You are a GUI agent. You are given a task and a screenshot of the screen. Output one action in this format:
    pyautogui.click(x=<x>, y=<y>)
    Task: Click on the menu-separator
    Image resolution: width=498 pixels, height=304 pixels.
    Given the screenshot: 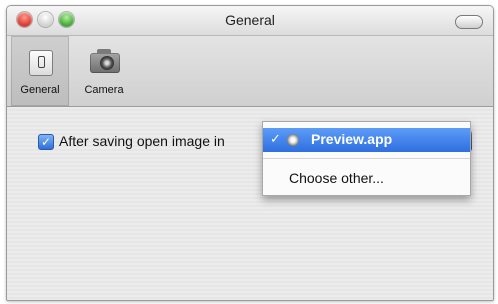 What is the action you would take?
    pyautogui.click(x=366, y=158)
    